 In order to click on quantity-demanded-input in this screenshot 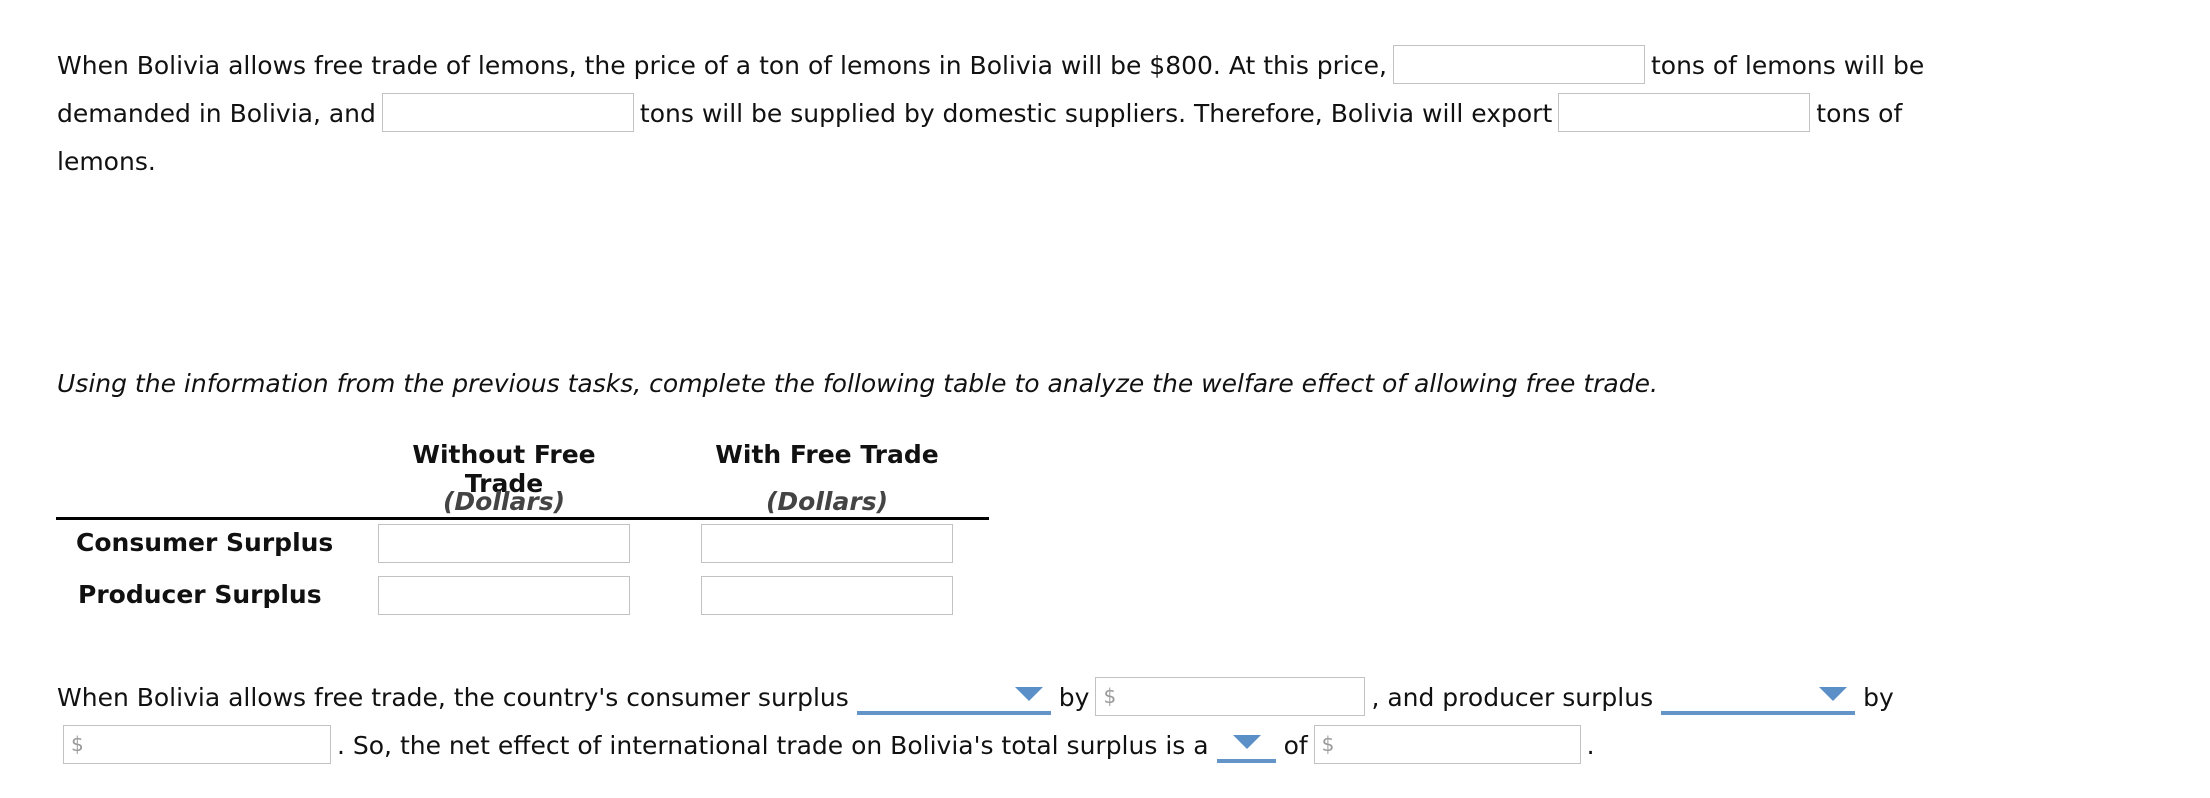, I will do `click(1518, 64)`.